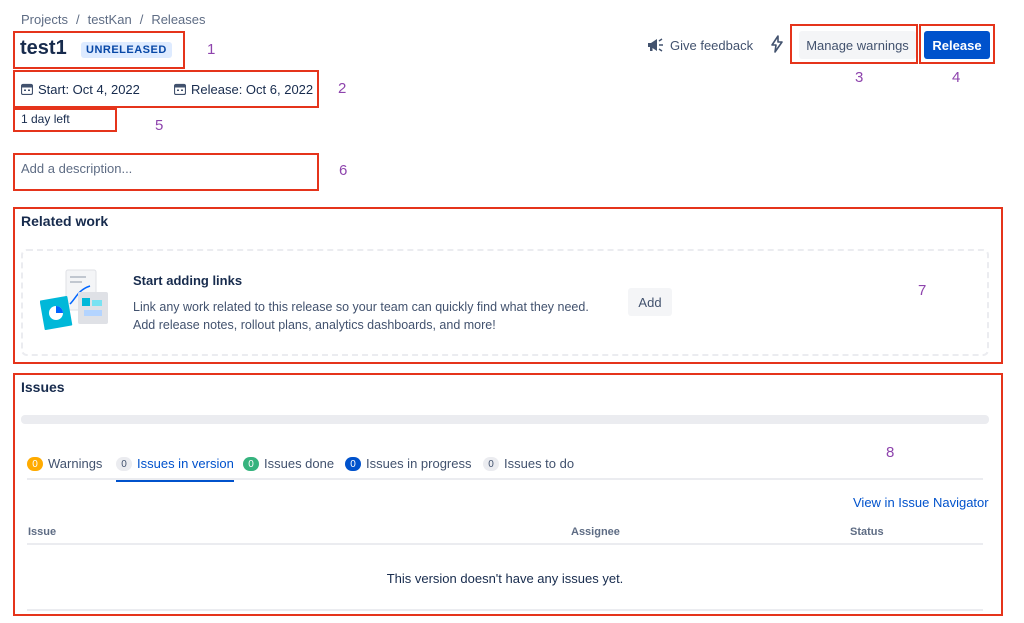  Describe the element at coordinates (342, 88) in the screenshot. I see `annotation-number: 2` at that location.